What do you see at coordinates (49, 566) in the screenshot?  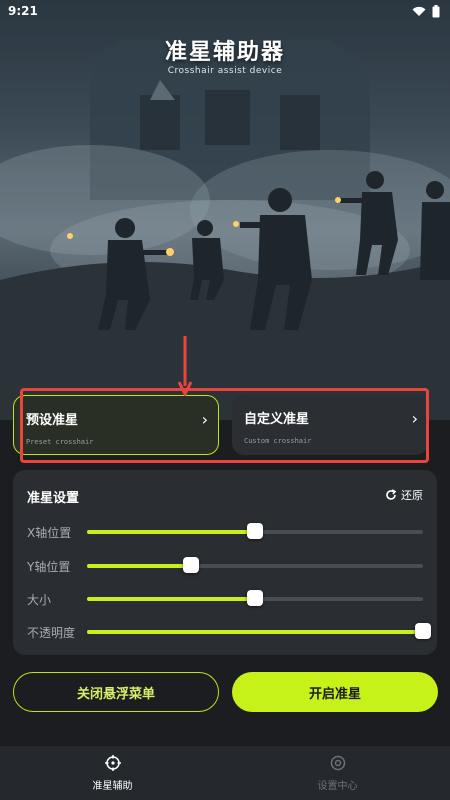 I see `slider-label: Y轴位置` at bounding box center [49, 566].